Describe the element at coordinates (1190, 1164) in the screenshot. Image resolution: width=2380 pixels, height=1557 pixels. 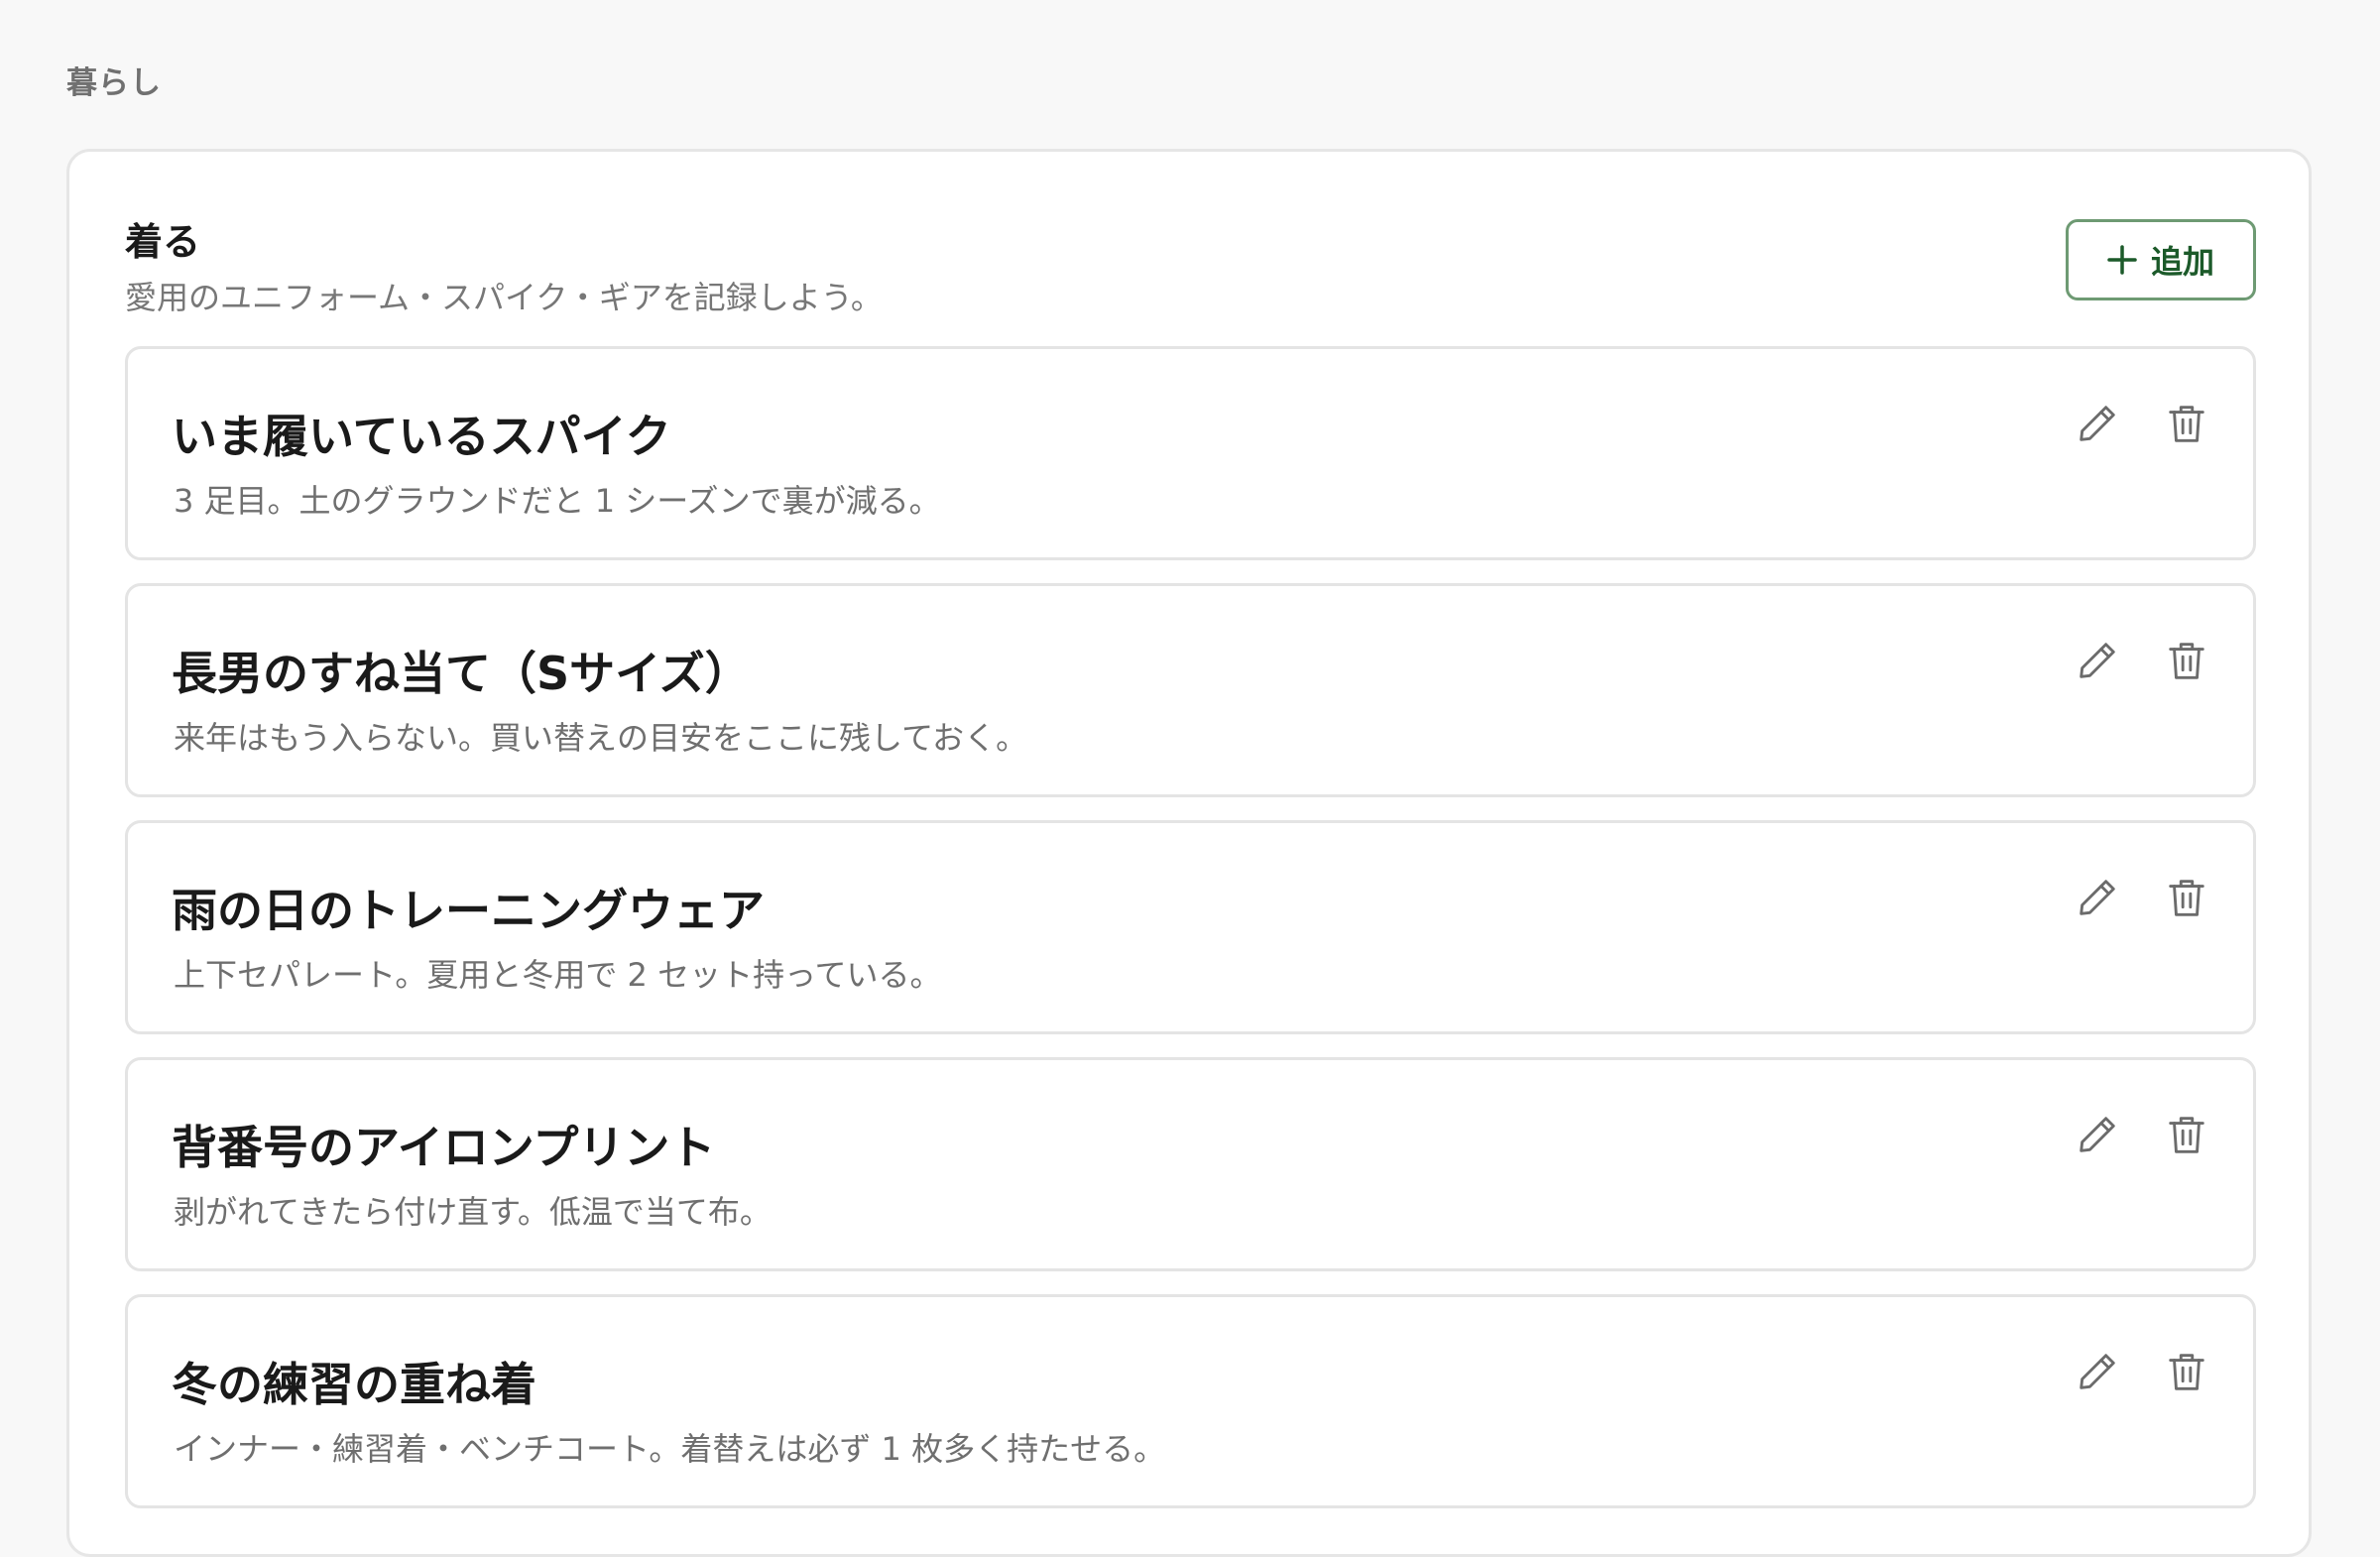
I see `list-item: 背番号のアイロンプリント 剥がれてきたら付け直す。低温で当て布。` at that location.